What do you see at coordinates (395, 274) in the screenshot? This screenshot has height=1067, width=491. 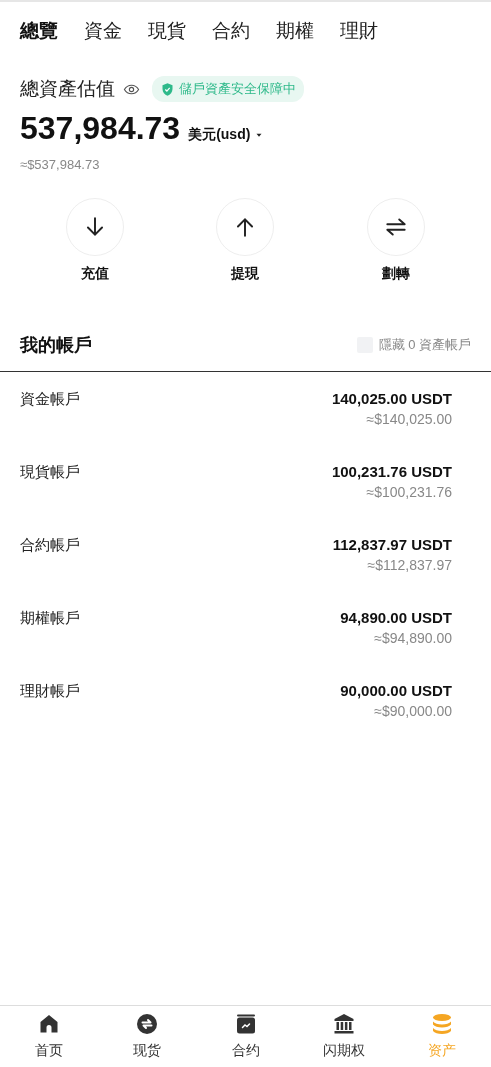 I see `action-label: 劃轉` at bounding box center [395, 274].